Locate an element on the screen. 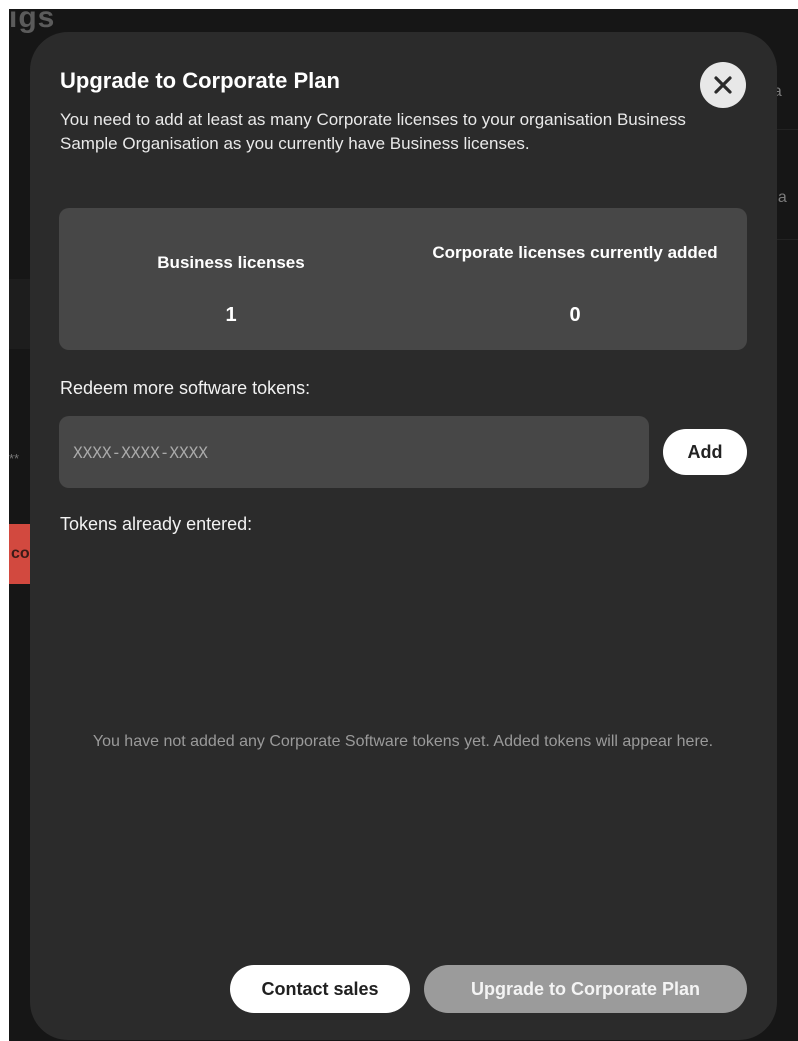 Image resolution: width=798 pixels, height=1041 pixels. redeem-tokens-label: Redeem more software tokens: is located at coordinates (185, 388).